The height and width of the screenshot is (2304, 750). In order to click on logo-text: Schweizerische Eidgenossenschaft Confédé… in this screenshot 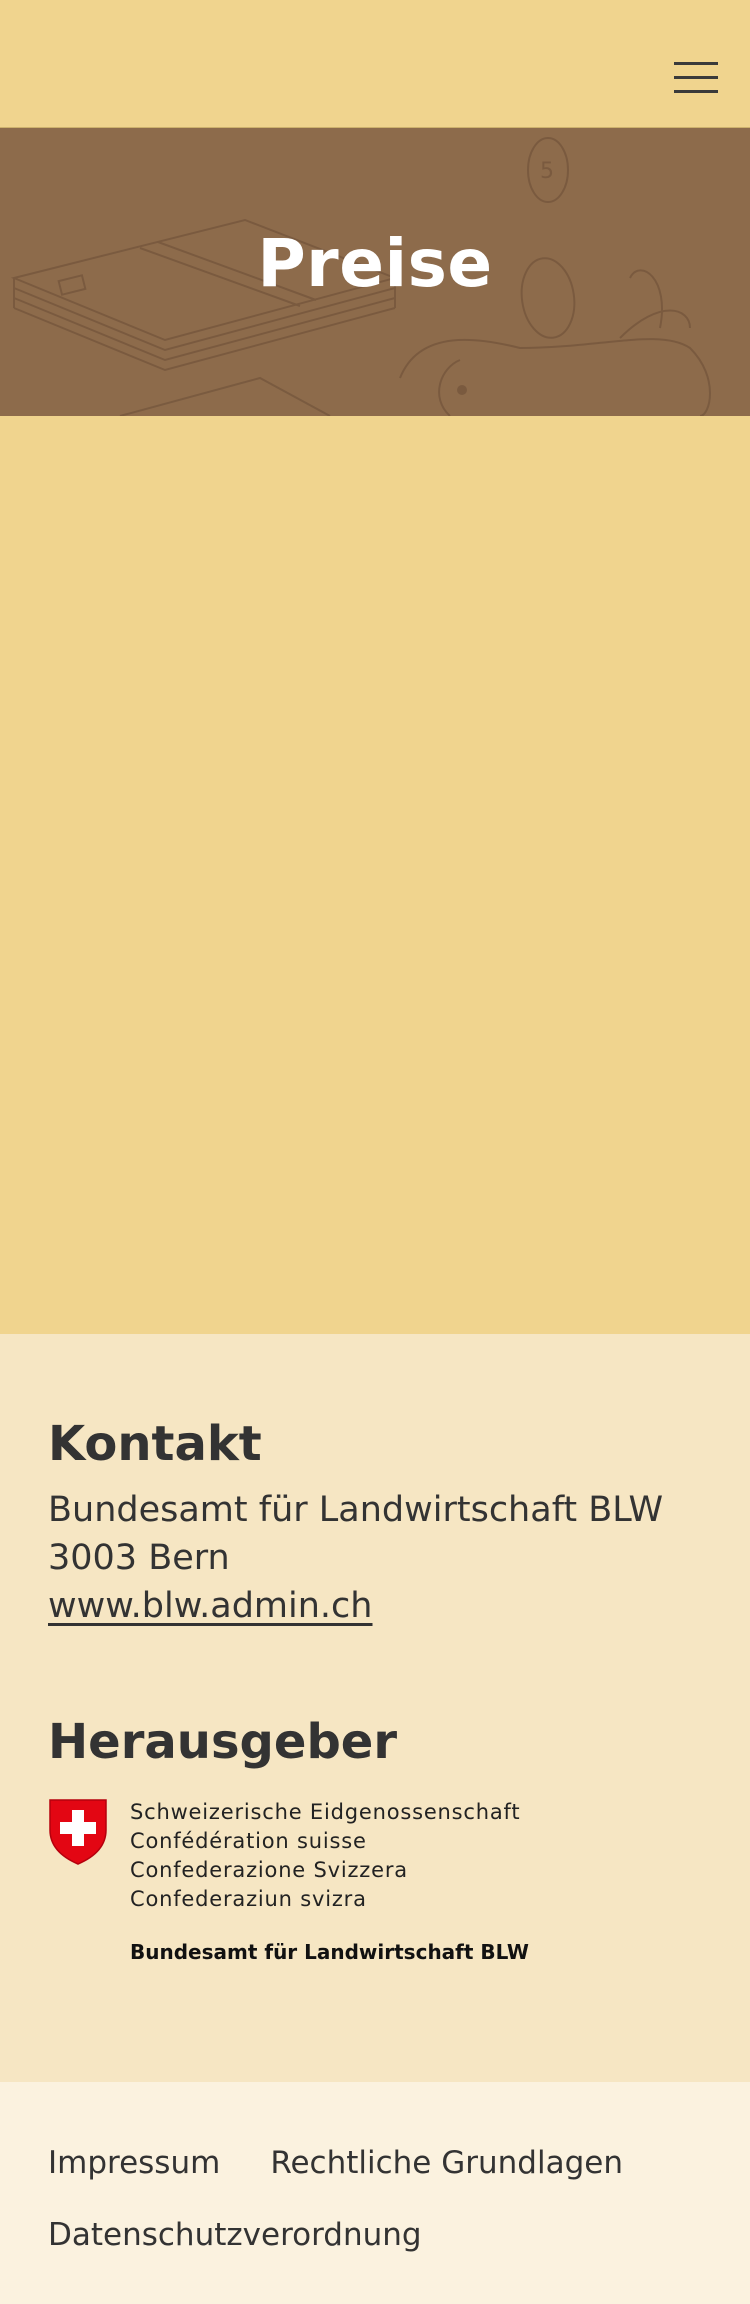, I will do `click(325, 1856)`.